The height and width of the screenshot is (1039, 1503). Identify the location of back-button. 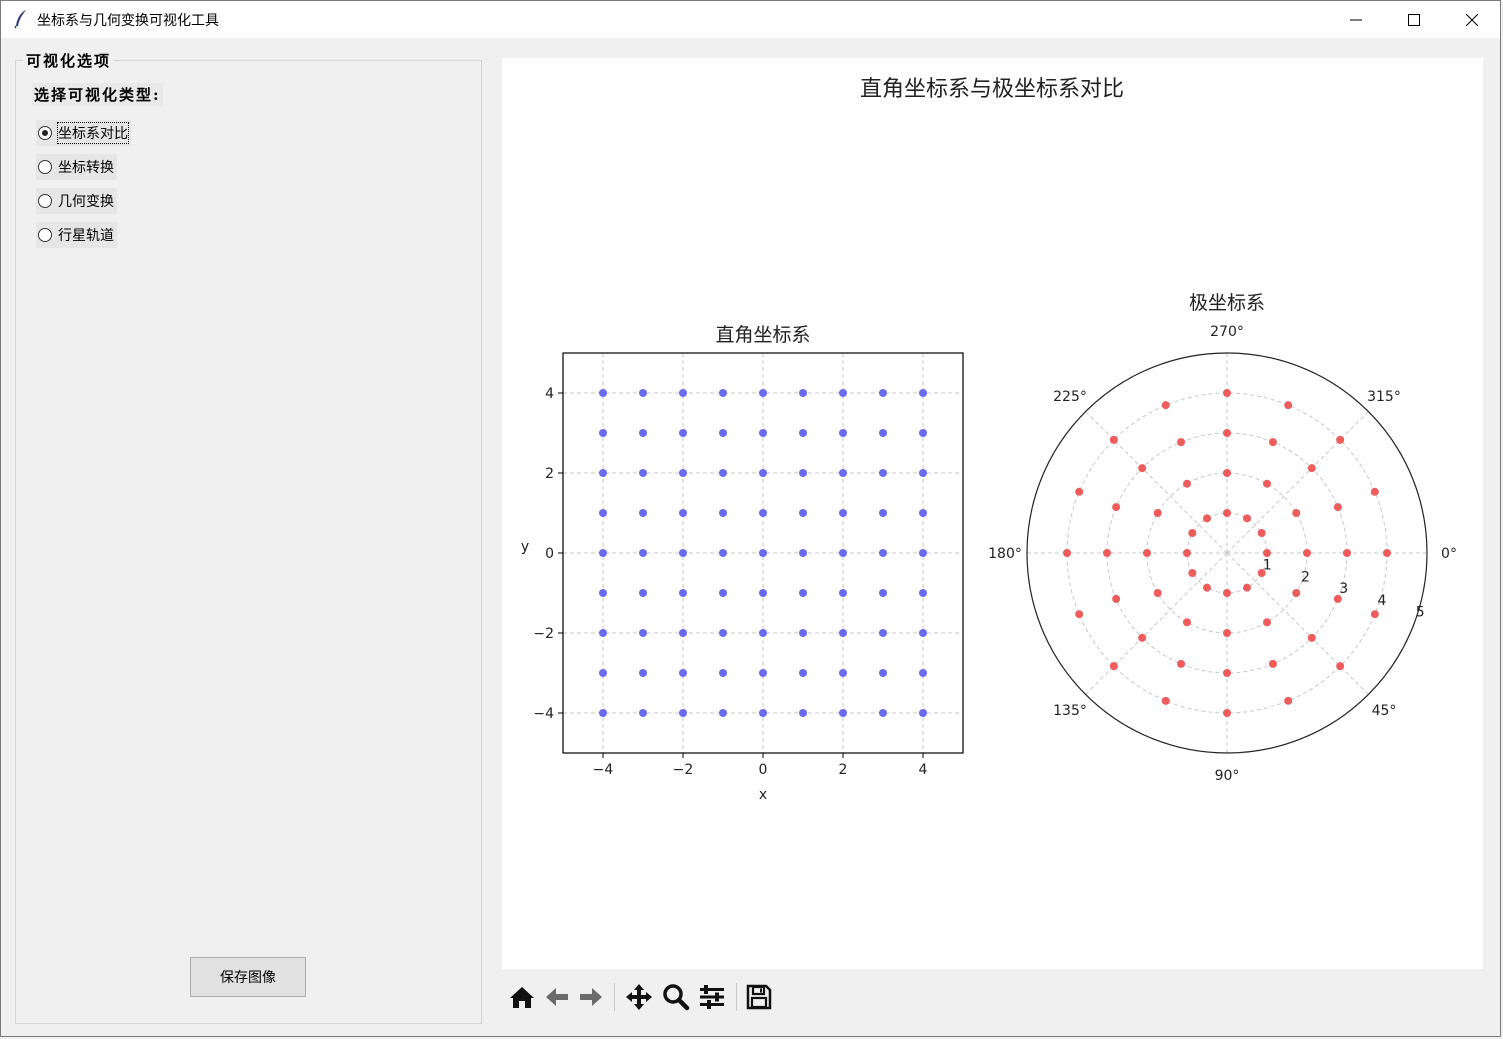
(557, 997).